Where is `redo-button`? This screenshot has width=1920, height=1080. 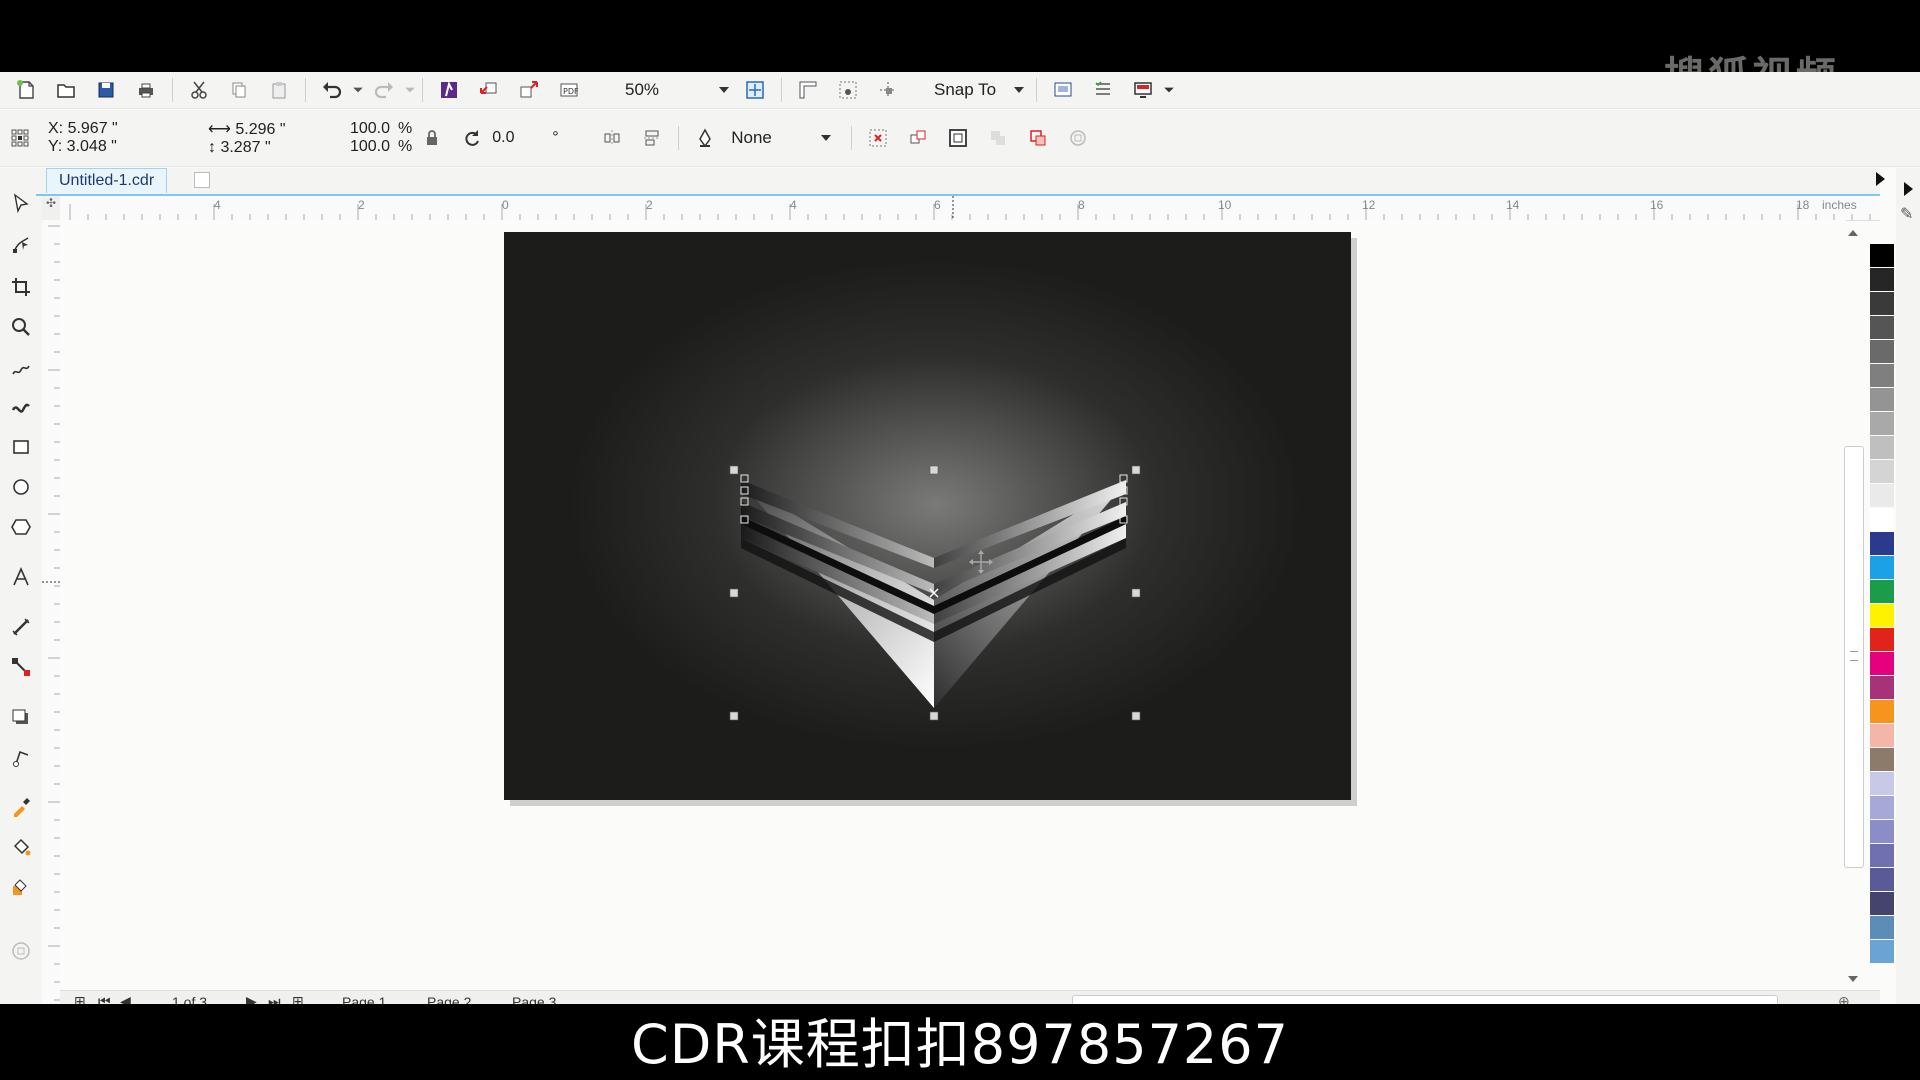
redo-button is located at coordinates (384, 90).